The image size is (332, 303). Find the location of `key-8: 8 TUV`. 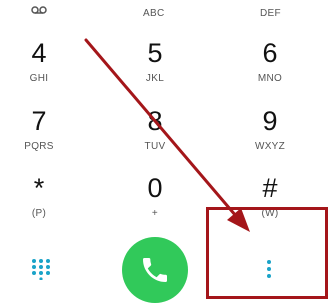

key-8: 8 TUV is located at coordinates (155, 133).